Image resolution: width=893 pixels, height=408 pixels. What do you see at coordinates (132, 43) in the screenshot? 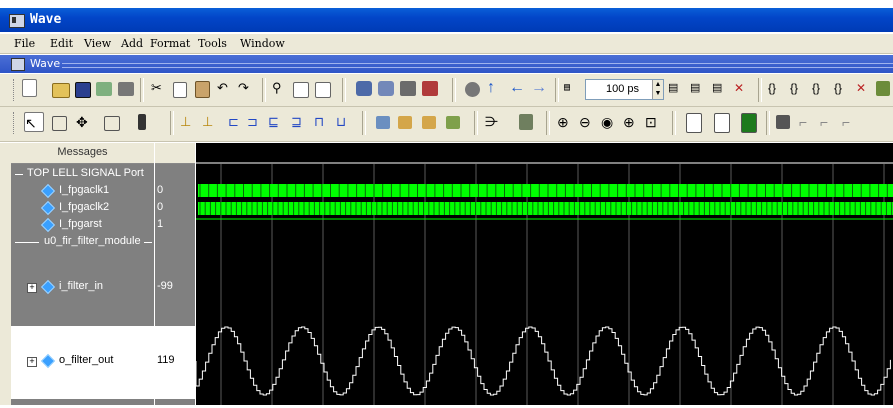
I see `menu-add: Add` at bounding box center [132, 43].